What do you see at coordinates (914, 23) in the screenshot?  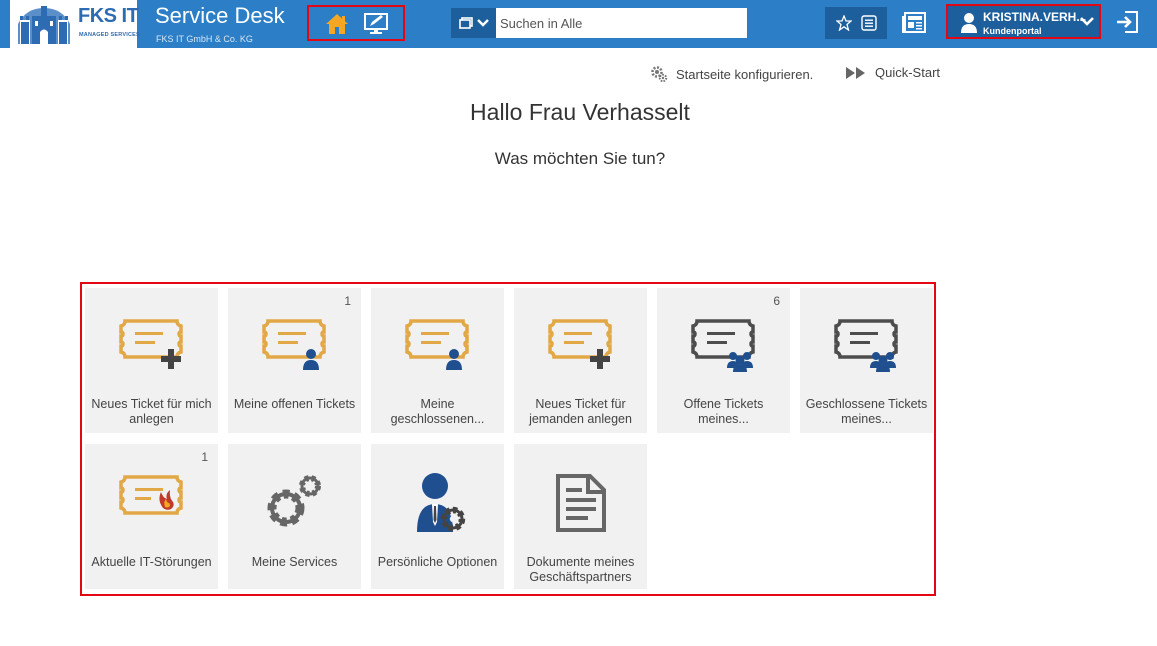 I see `newspaper-icon` at bounding box center [914, 23].